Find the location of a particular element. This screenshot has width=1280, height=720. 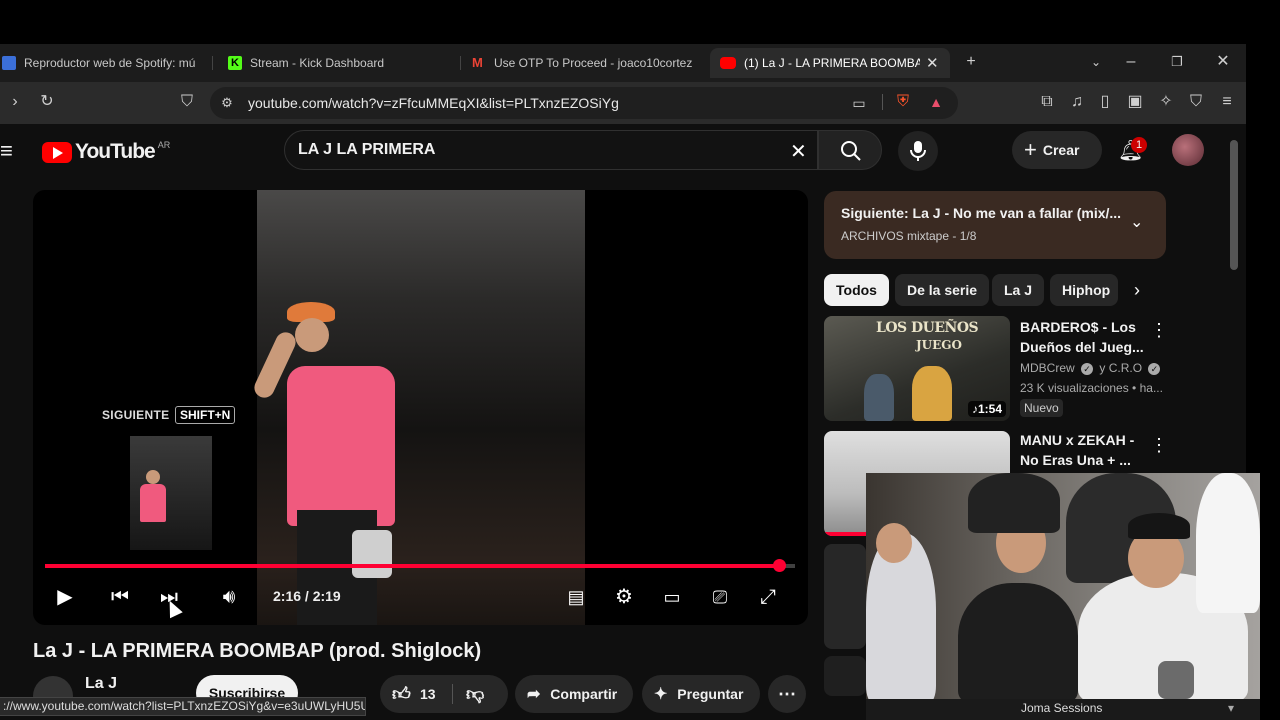

recommendation-thumbnail: LOS DUEÑOS JUEGO ♪1:54 is located at coordinates (917, 368).